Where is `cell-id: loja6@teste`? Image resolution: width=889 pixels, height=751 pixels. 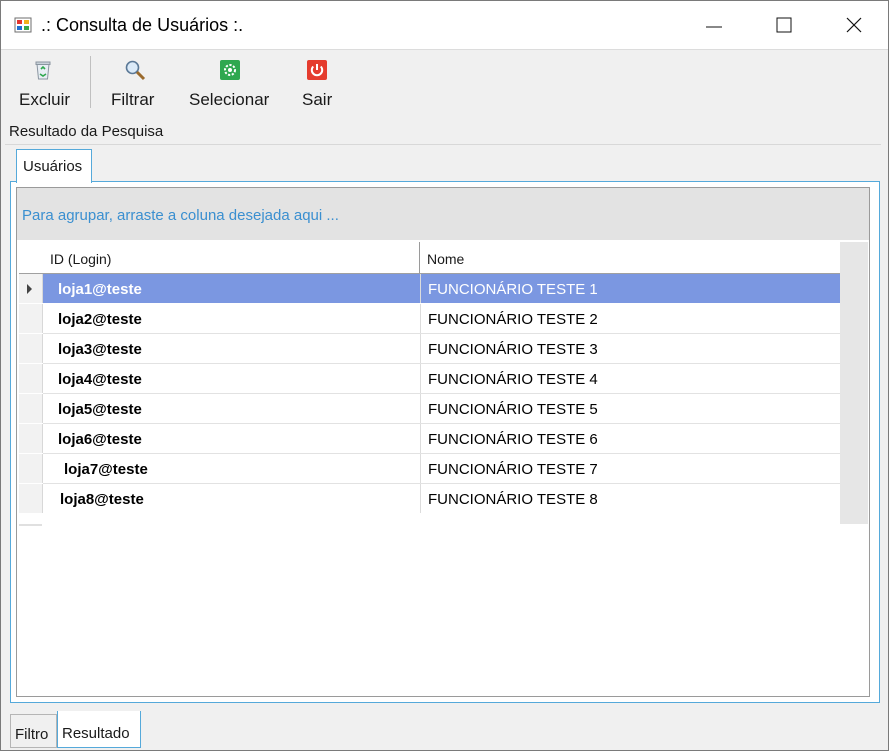
cell-id: loja6@teste is located at coordinates (232, 438).